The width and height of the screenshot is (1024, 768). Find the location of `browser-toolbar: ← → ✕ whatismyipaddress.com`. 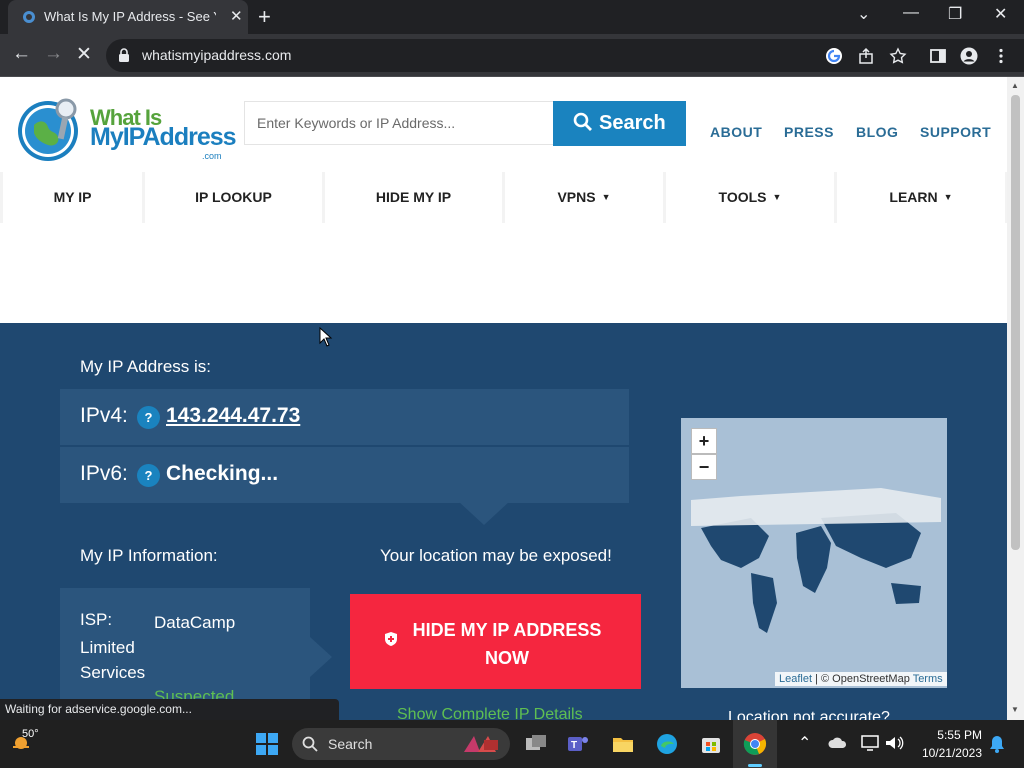

browser-toolbar: ← → ✕ whatismyipaddress.com is located at coordinates (512, 55).